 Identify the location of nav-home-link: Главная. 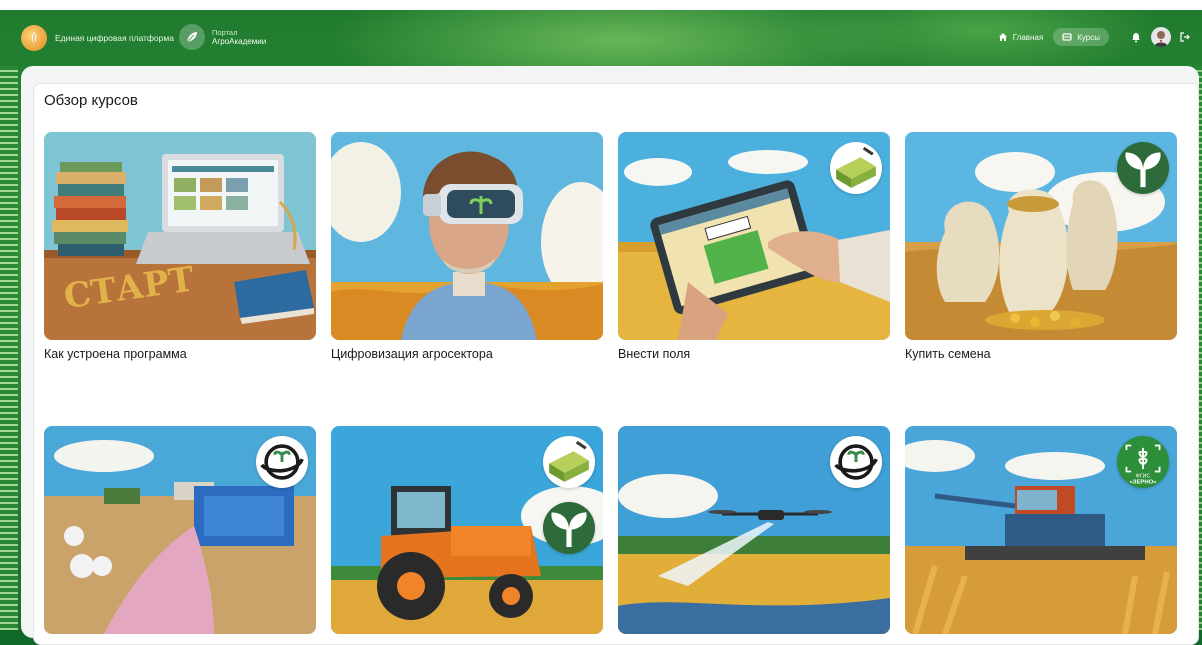
(1020, 37).